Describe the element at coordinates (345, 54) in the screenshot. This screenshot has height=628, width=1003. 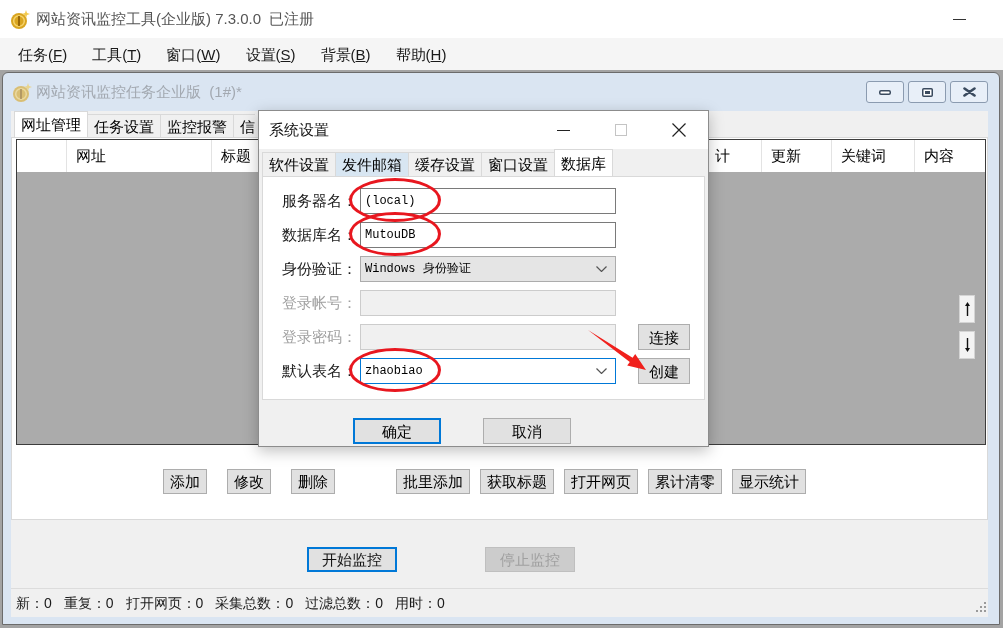
I see `menu-item: 背景(B)` at that location.